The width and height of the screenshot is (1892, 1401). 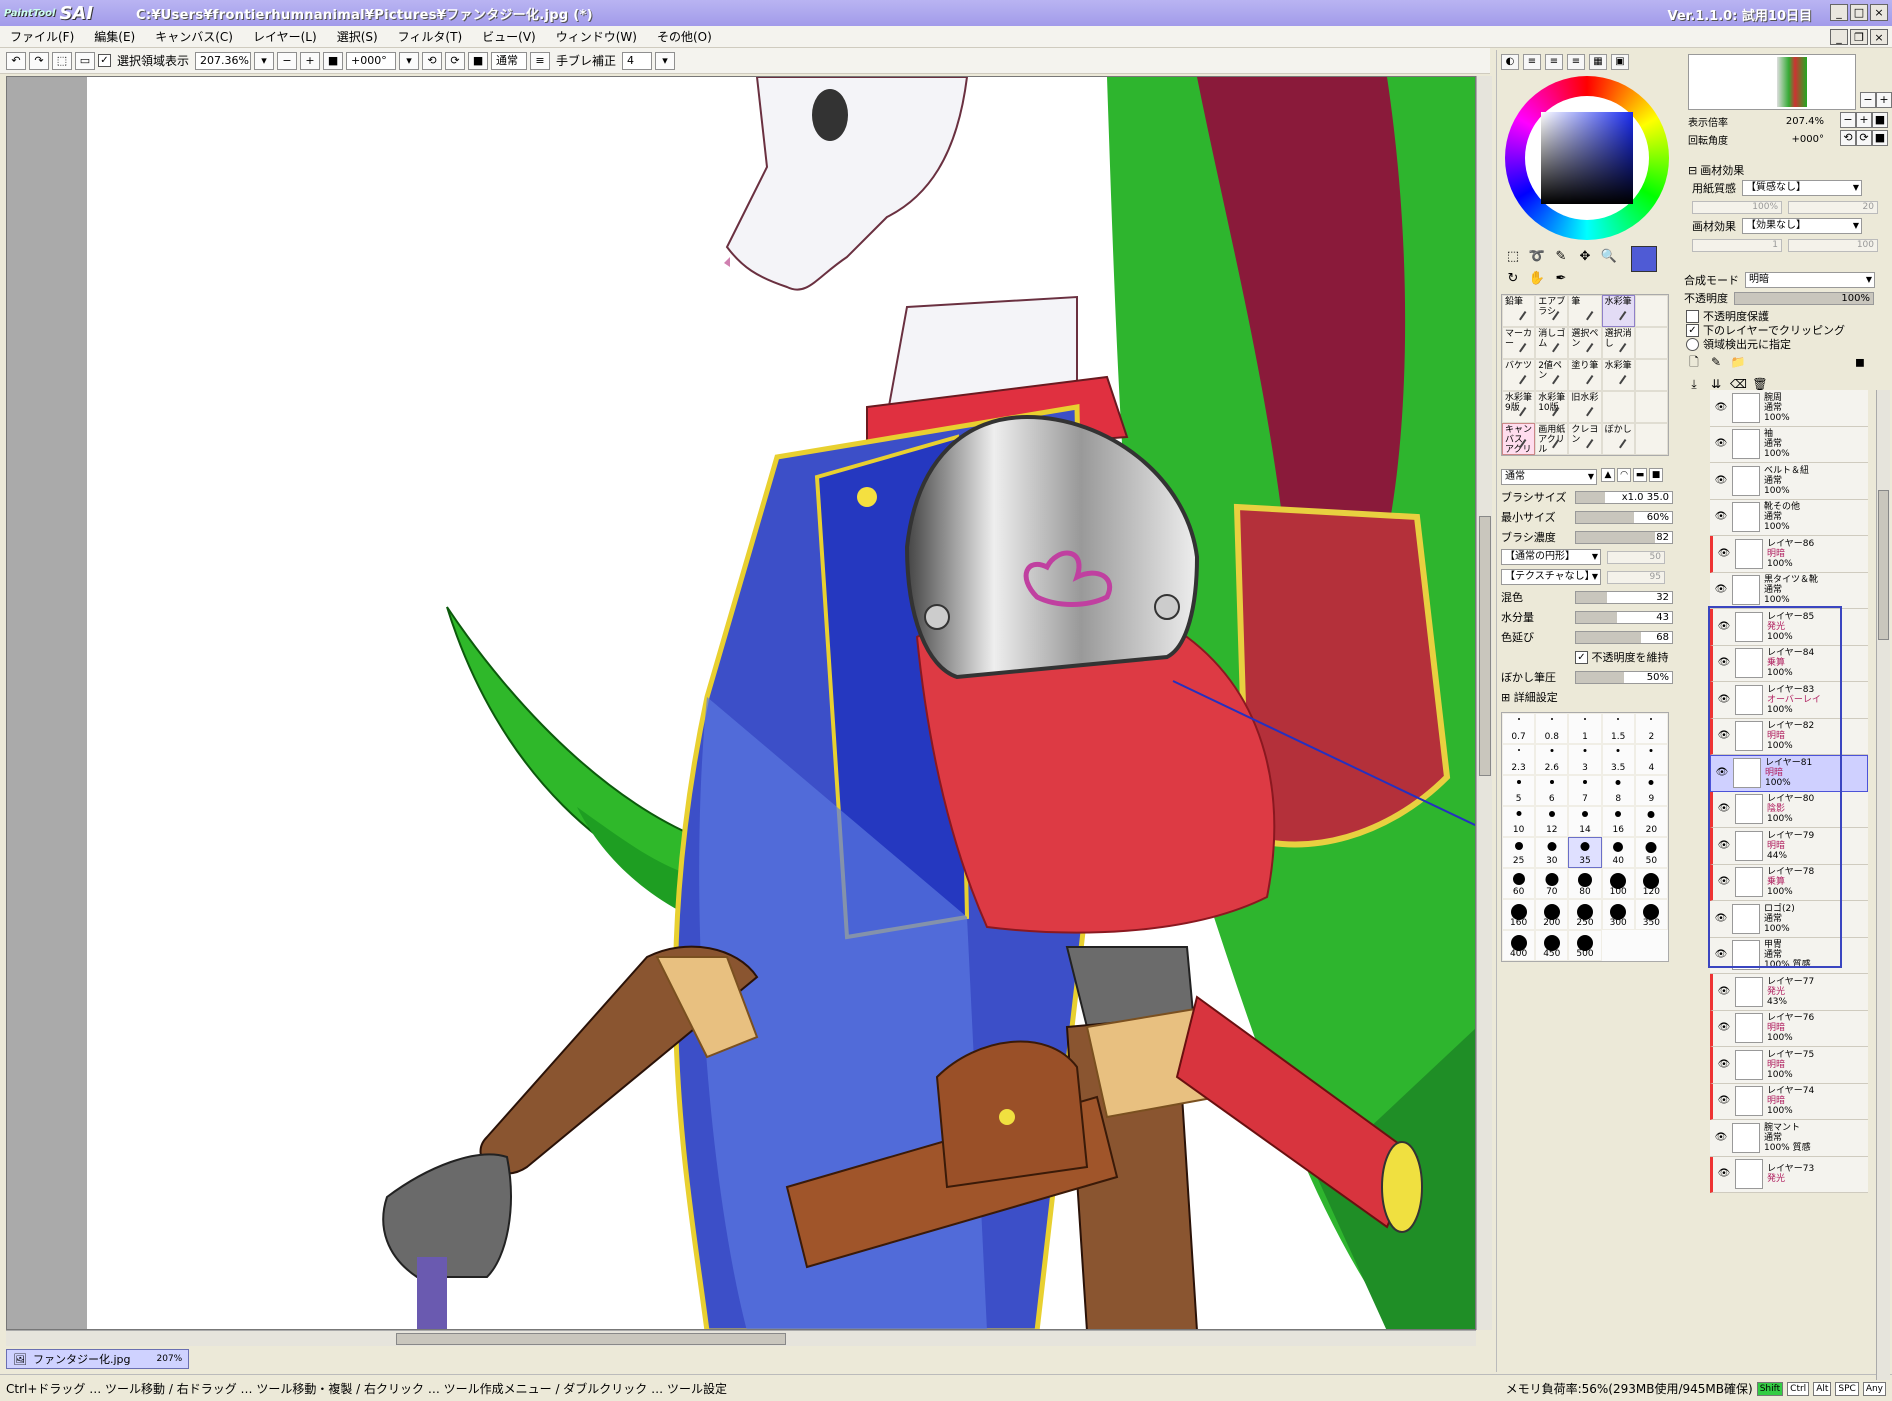 I want to click on brush-size-preset: 3, so click(x=1585, y=759).